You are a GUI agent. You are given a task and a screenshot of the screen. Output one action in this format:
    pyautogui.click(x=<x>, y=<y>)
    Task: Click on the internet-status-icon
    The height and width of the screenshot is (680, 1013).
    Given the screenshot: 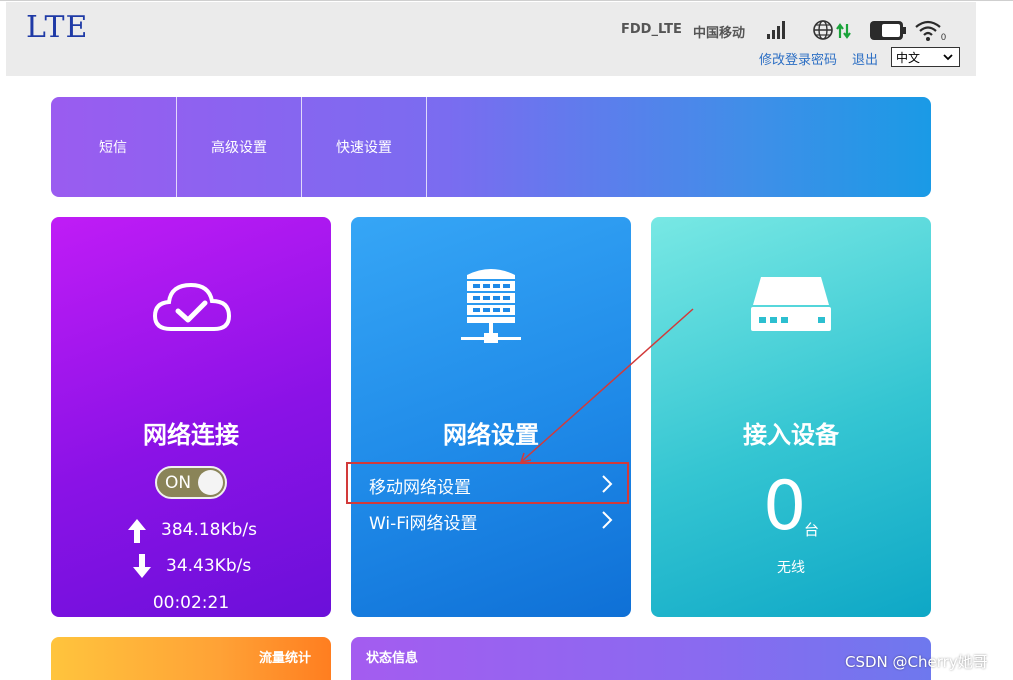 What is the action you would take?
    pyautogui.click(x=832, y=30)
    